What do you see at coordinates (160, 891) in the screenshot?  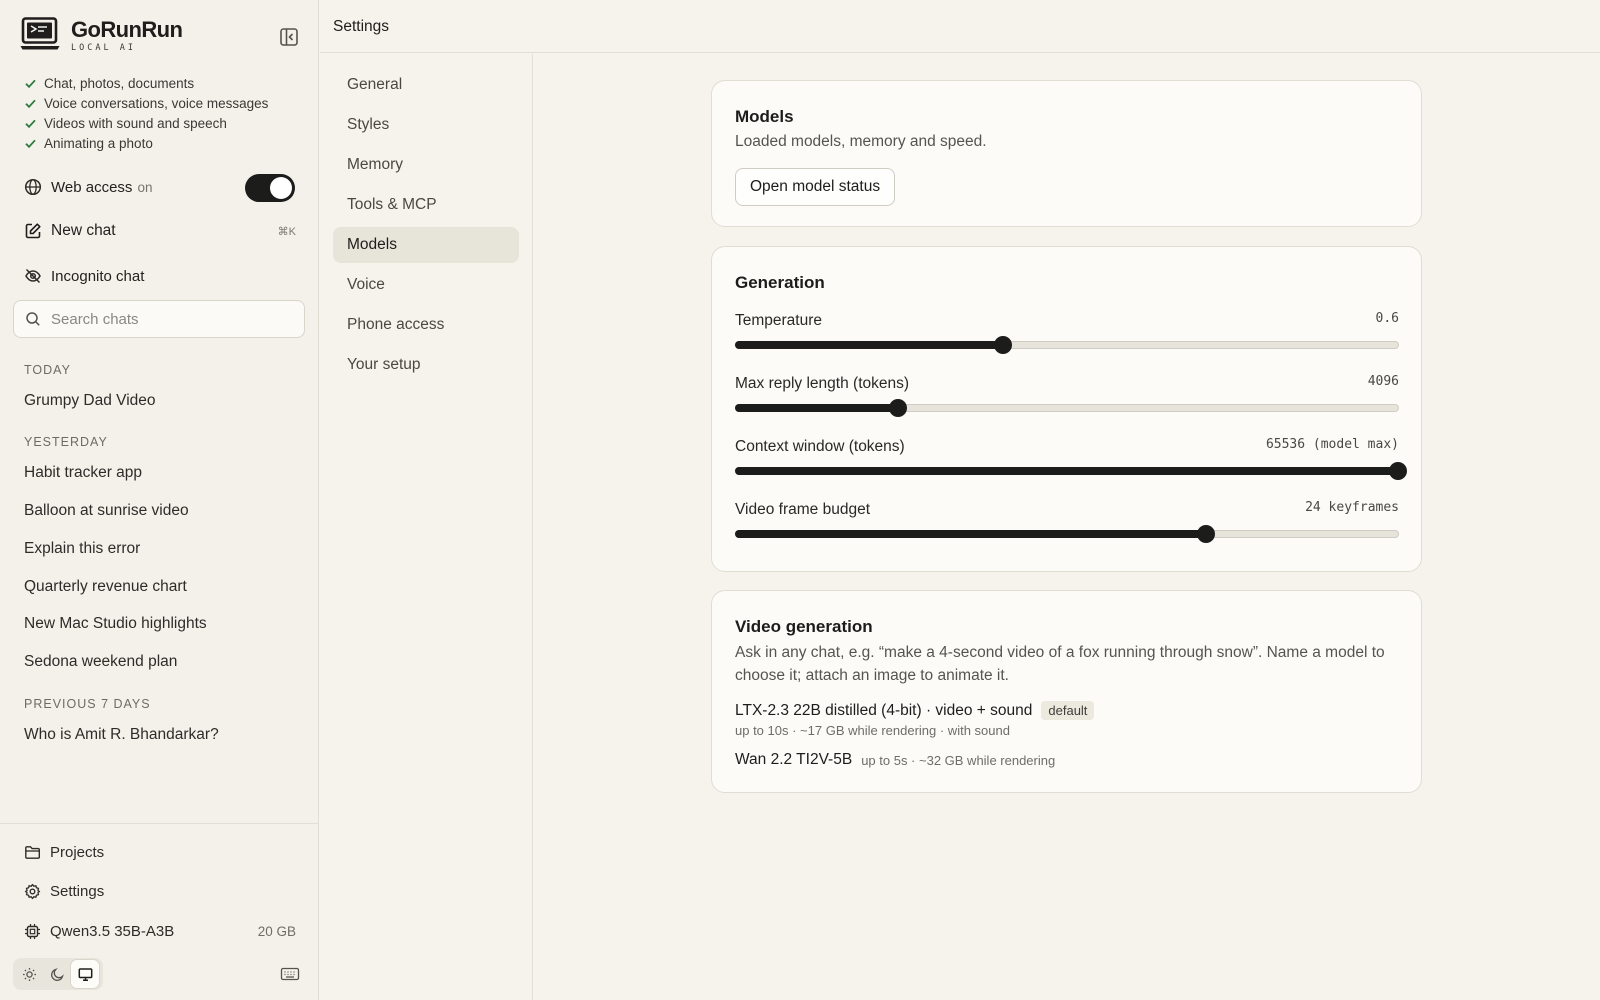 I see `settings-button: Settings` at bounding box center [160, 891].